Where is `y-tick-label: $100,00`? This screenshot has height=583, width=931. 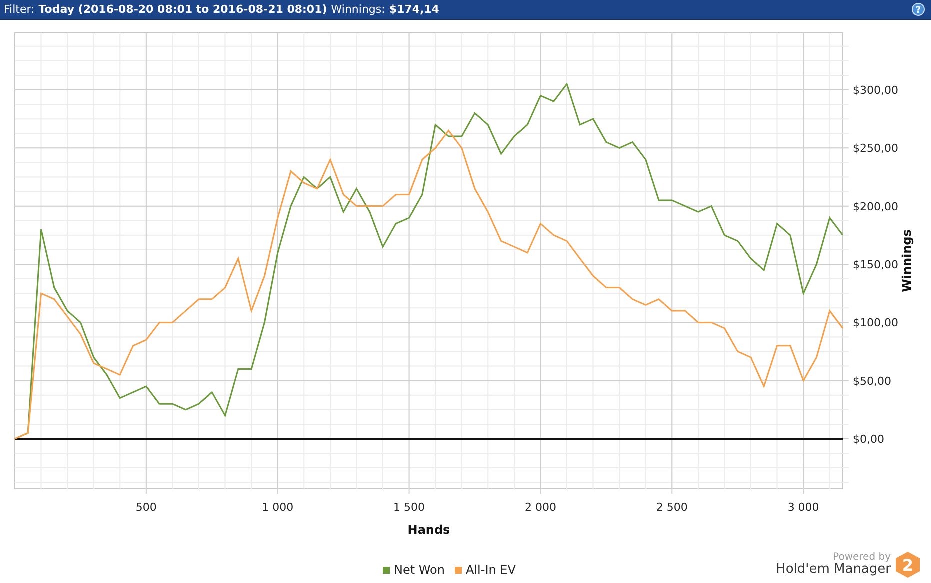
y-tick-label: $100,00 is located at coordinates (875, 323).